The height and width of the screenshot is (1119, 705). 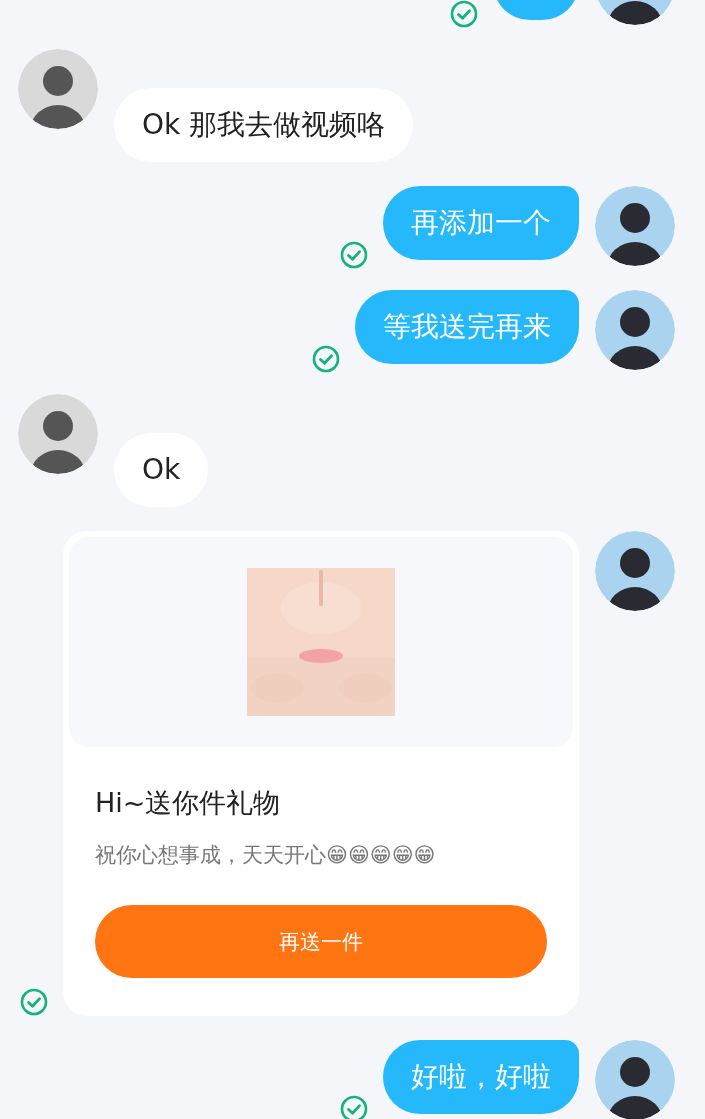 What do you see at coordinates (161, 470) in the screenshot?
I see `incoming-message-bubble: Ok` at bounding box center [161, 470].